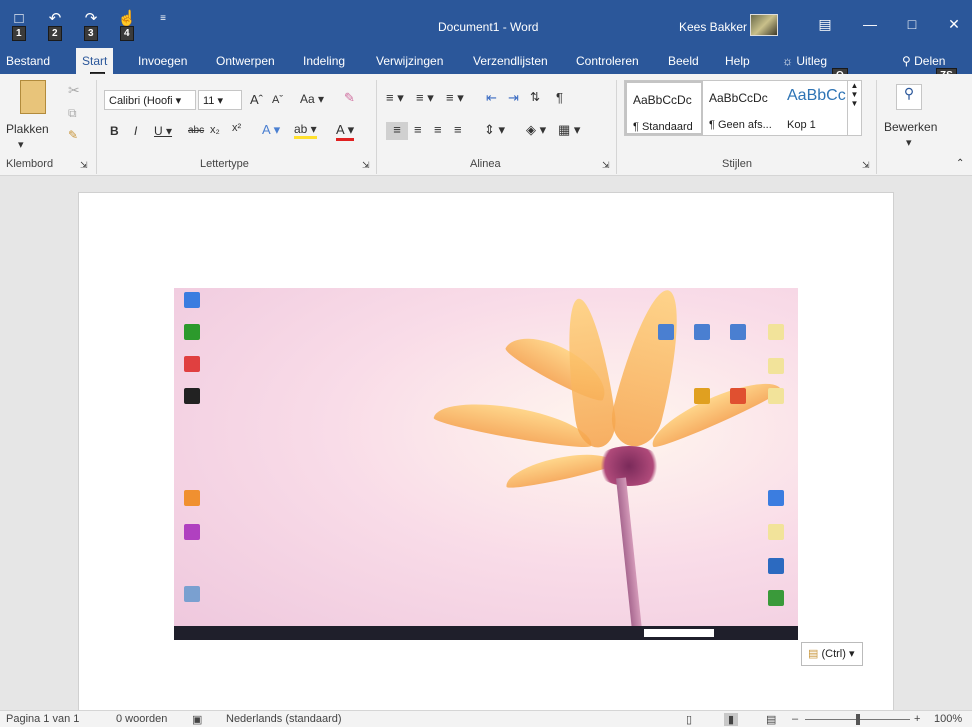 This screenshot has width=972, height=727. What do you see at coordinates (163, 20) in the screenshot?
I see `customize-qat-icon: ≡` at bounding box center [163, 20].